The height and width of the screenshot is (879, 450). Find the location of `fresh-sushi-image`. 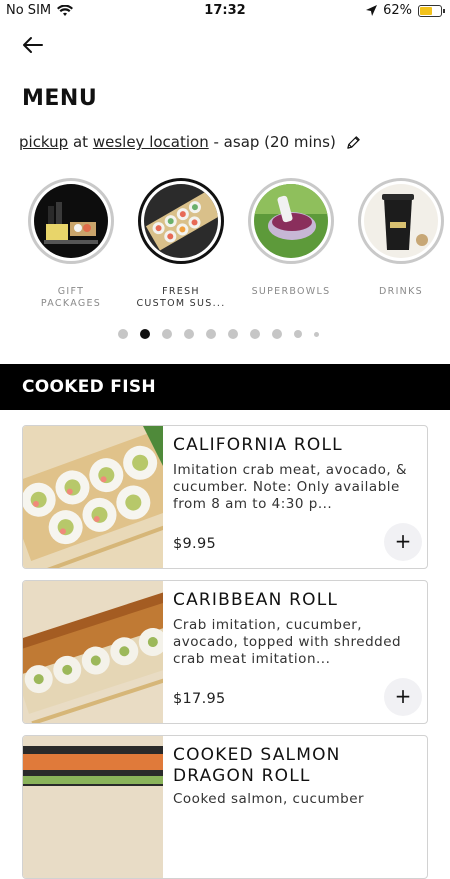

fresh-sushi-image is located at coordinates (181, 221).